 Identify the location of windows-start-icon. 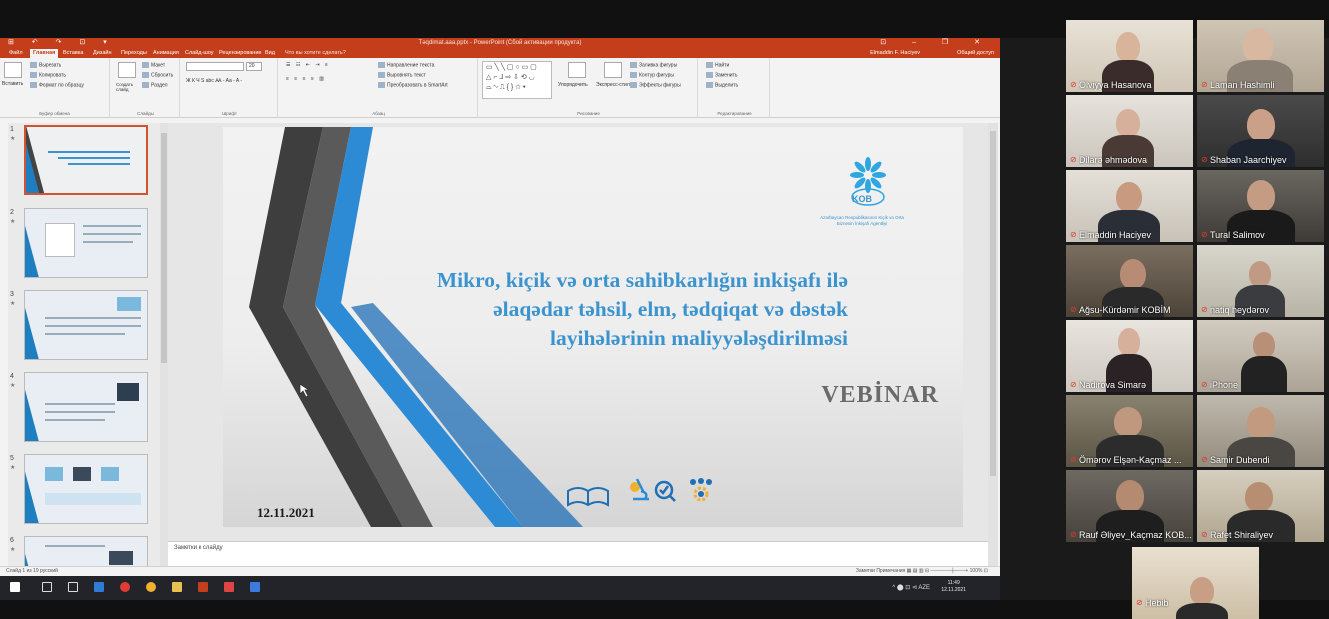
(15, 587).